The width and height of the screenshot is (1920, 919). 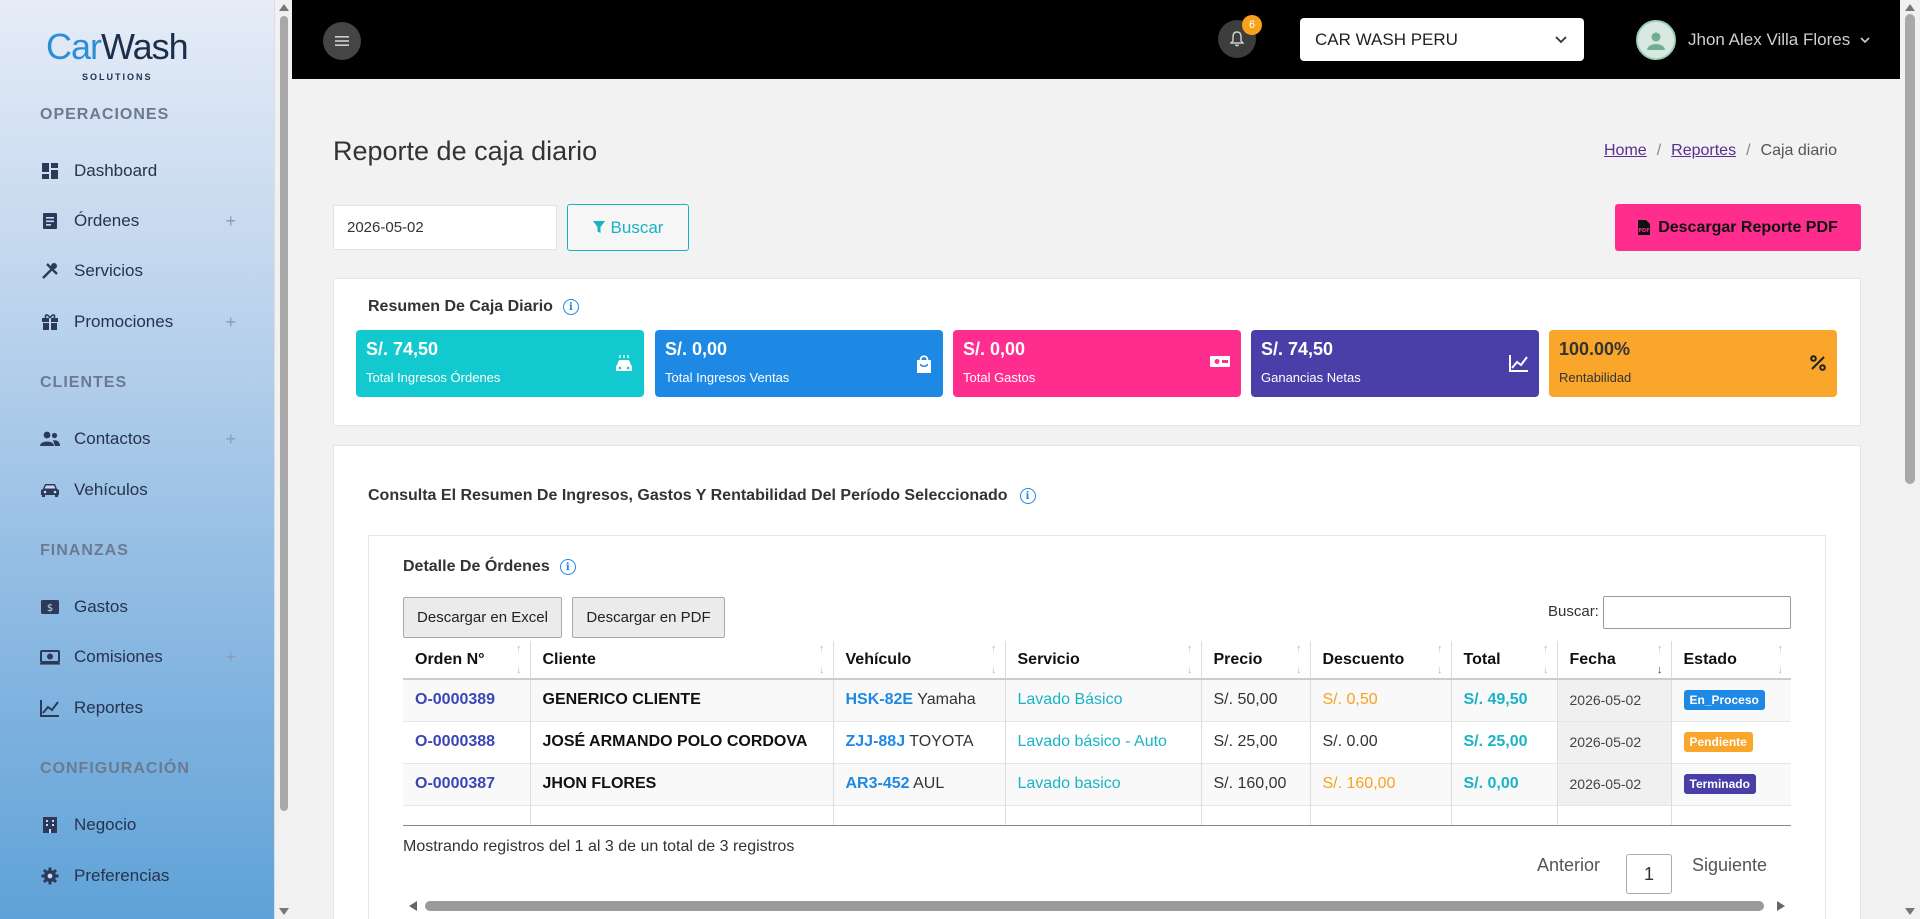 What do you see at coordinates (919, 660) in the screenshot?
I see `column-header: Vehículo ↑ ↓` at bounding box center [919, 660].